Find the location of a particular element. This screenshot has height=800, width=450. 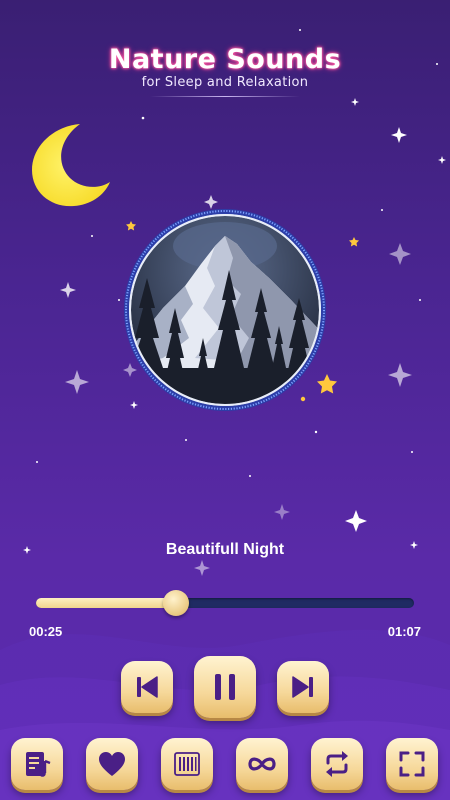

fullscreen-icon is located at coordinates (412, 764).